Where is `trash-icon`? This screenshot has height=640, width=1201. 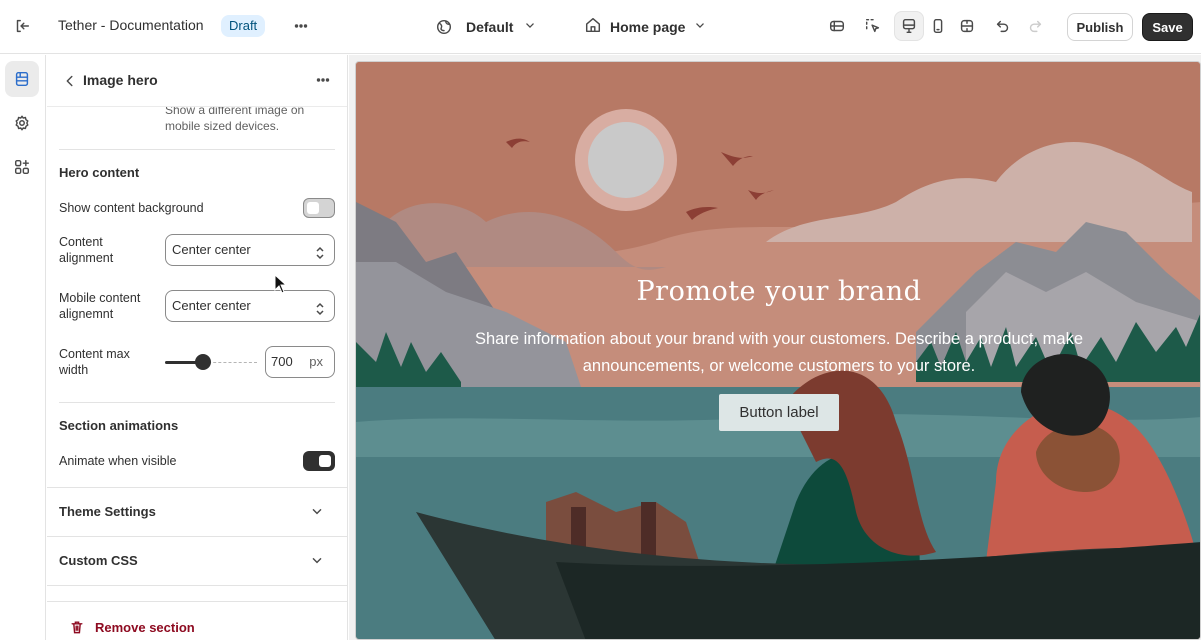
trash-icon is located at coordinates (77, 629).